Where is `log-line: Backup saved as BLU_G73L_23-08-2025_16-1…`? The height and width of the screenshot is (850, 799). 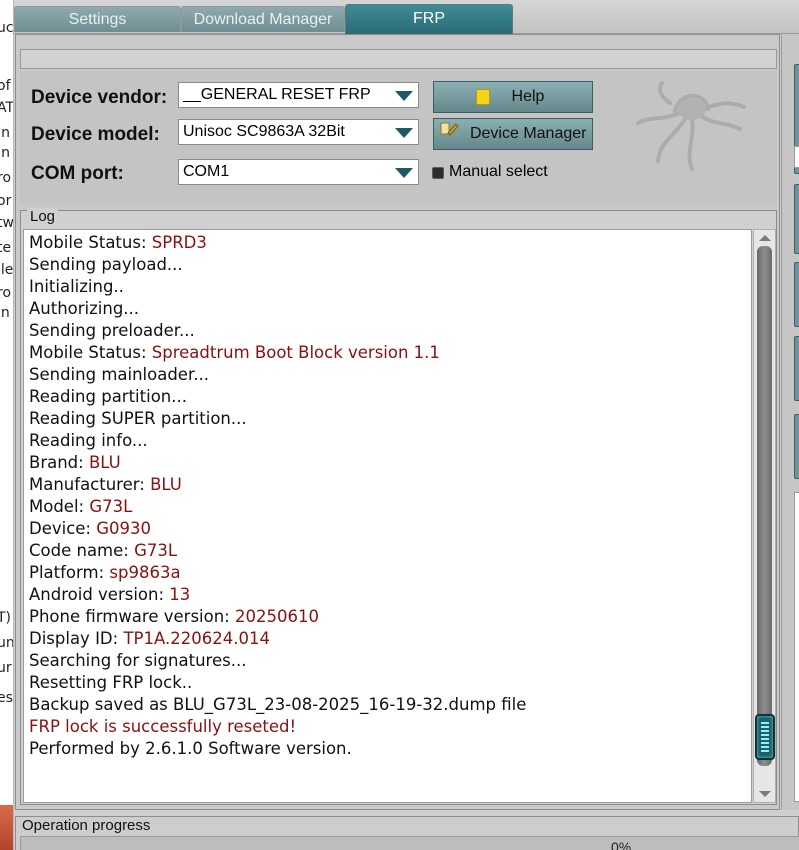 log-line: Backup saved as BLU_G73L_23-08-2025_16-1… is located at coordinates (390, 705).